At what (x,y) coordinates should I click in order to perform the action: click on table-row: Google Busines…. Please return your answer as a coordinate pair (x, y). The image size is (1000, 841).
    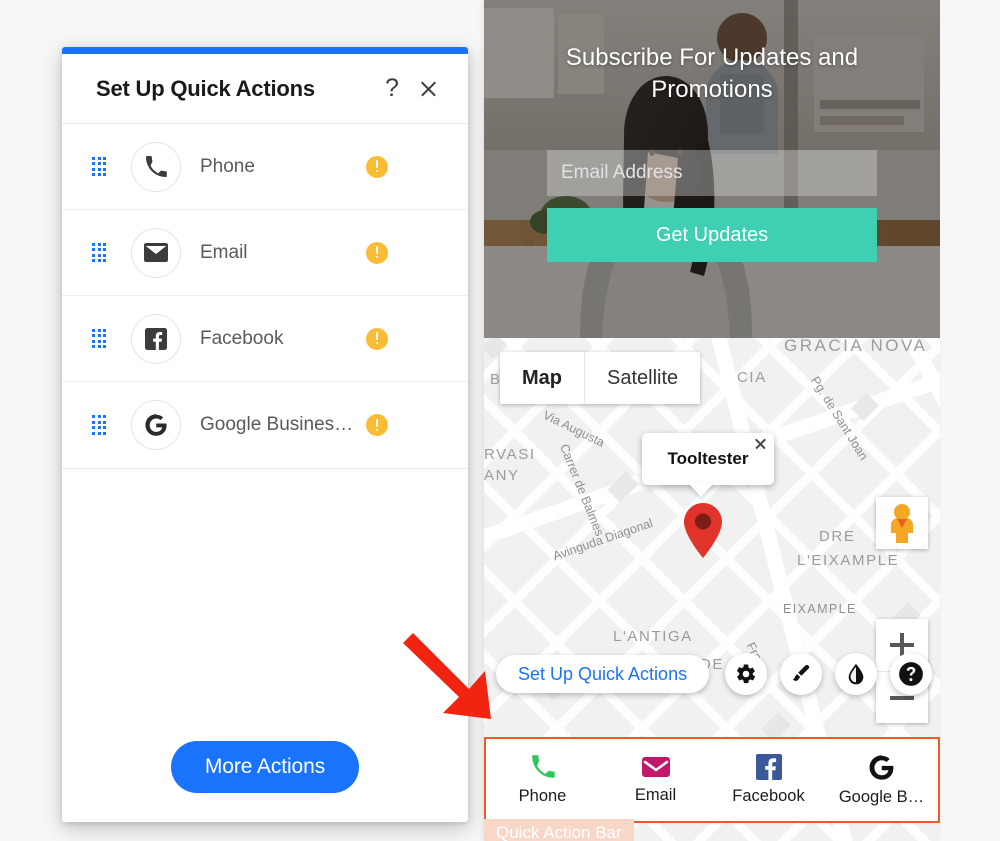
    Looking at the image, I should click on (265, 425).